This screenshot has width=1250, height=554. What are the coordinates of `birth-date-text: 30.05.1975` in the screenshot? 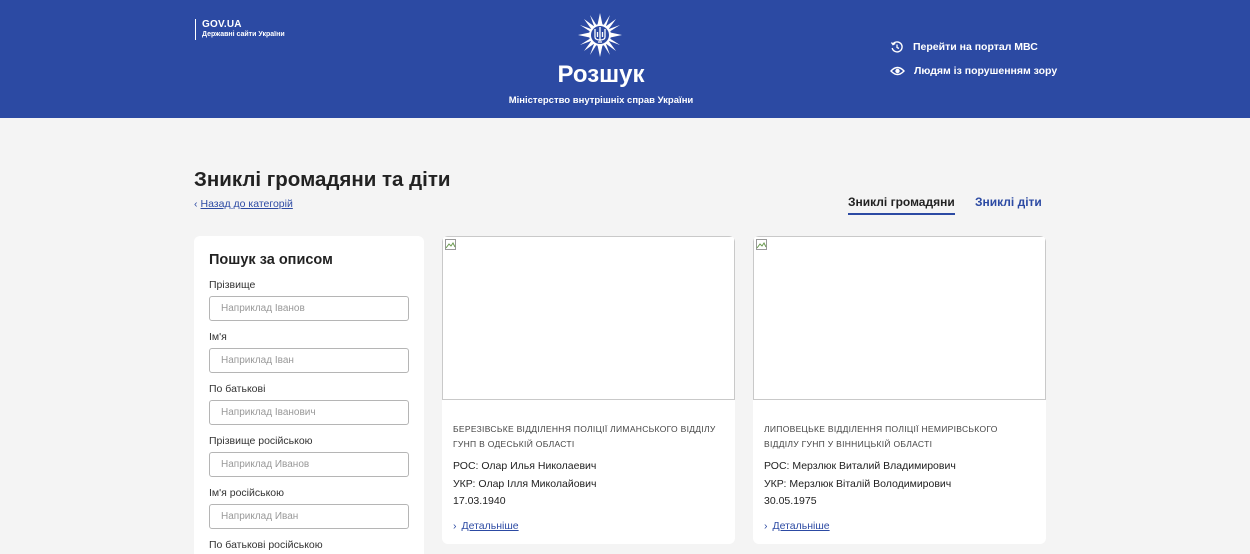 It's located at (790, 501).